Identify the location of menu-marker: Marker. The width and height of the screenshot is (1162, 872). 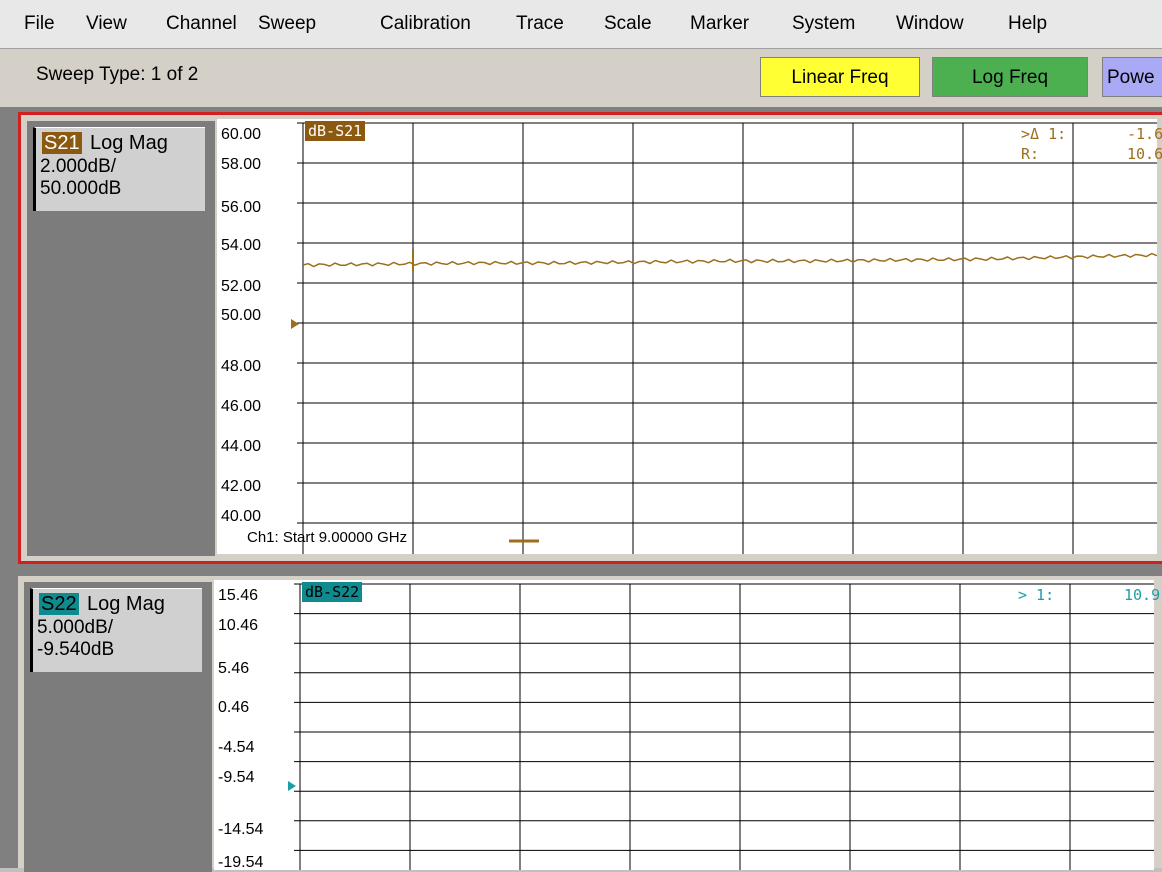
(719, 24).